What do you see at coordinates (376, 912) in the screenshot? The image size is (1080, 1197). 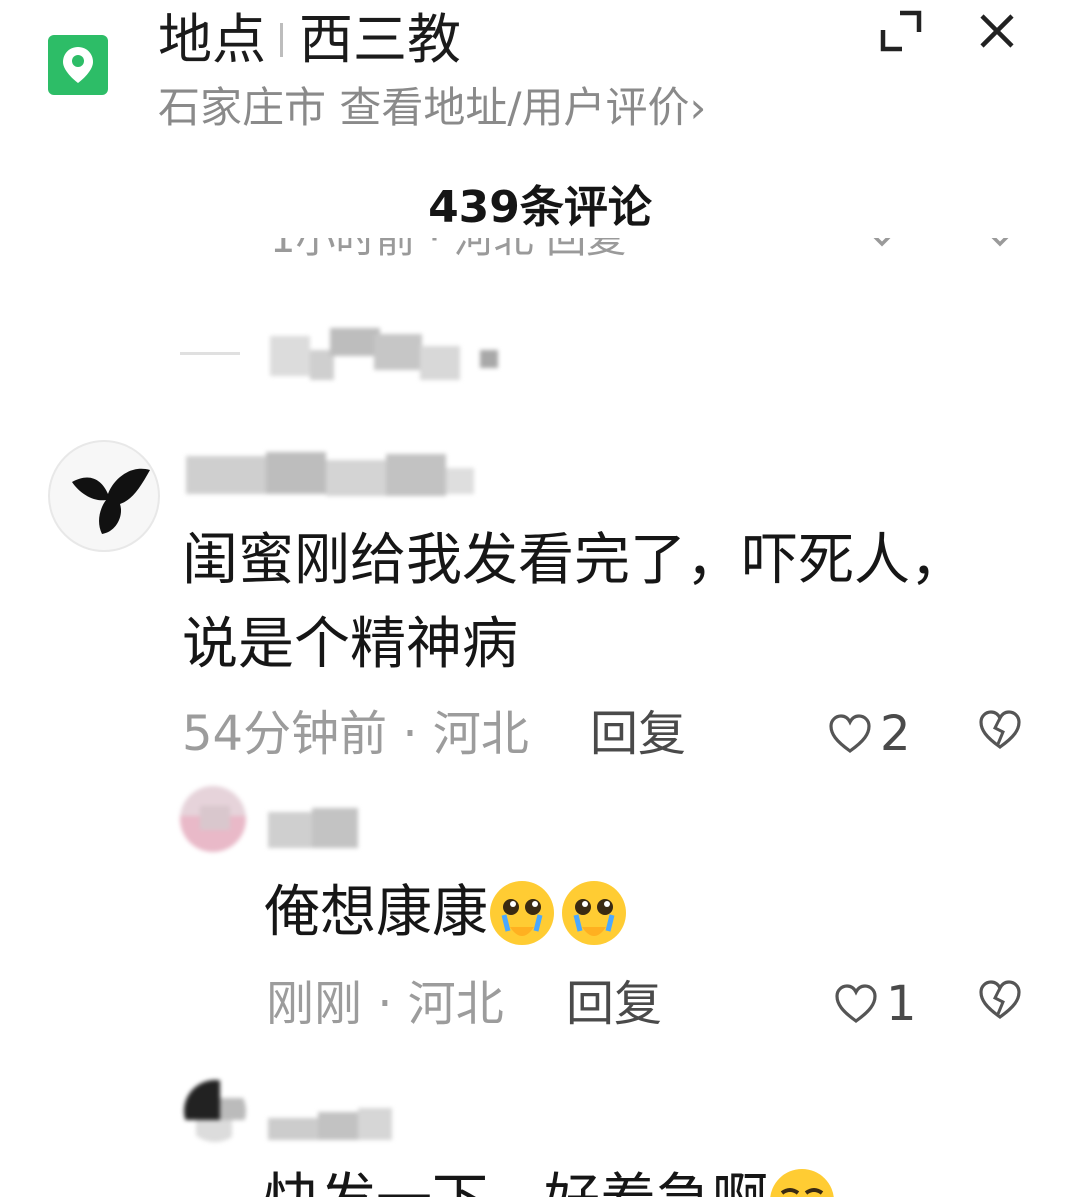 I see `comment-text: 俺想康康` at bounding box center [376, 912].